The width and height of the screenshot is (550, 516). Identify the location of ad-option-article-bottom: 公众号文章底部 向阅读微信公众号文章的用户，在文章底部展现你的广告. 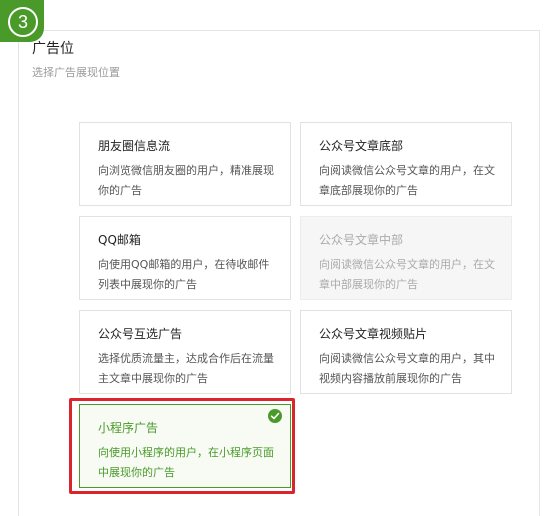
(406, 164).